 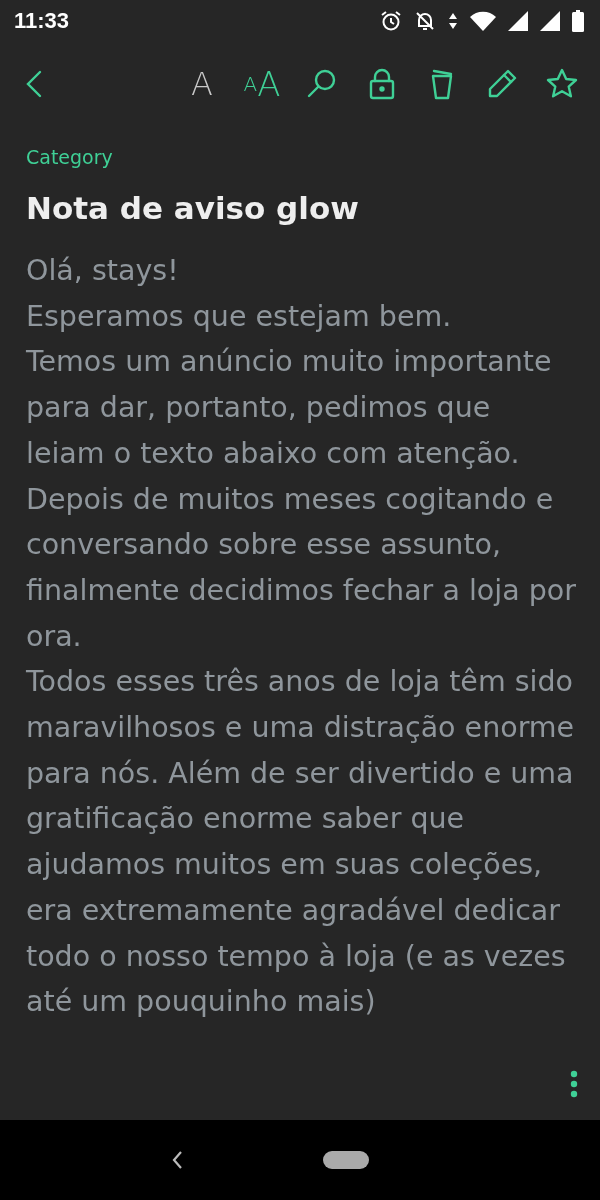 I want to click on wifi-icon, so click(x=483, y=21).